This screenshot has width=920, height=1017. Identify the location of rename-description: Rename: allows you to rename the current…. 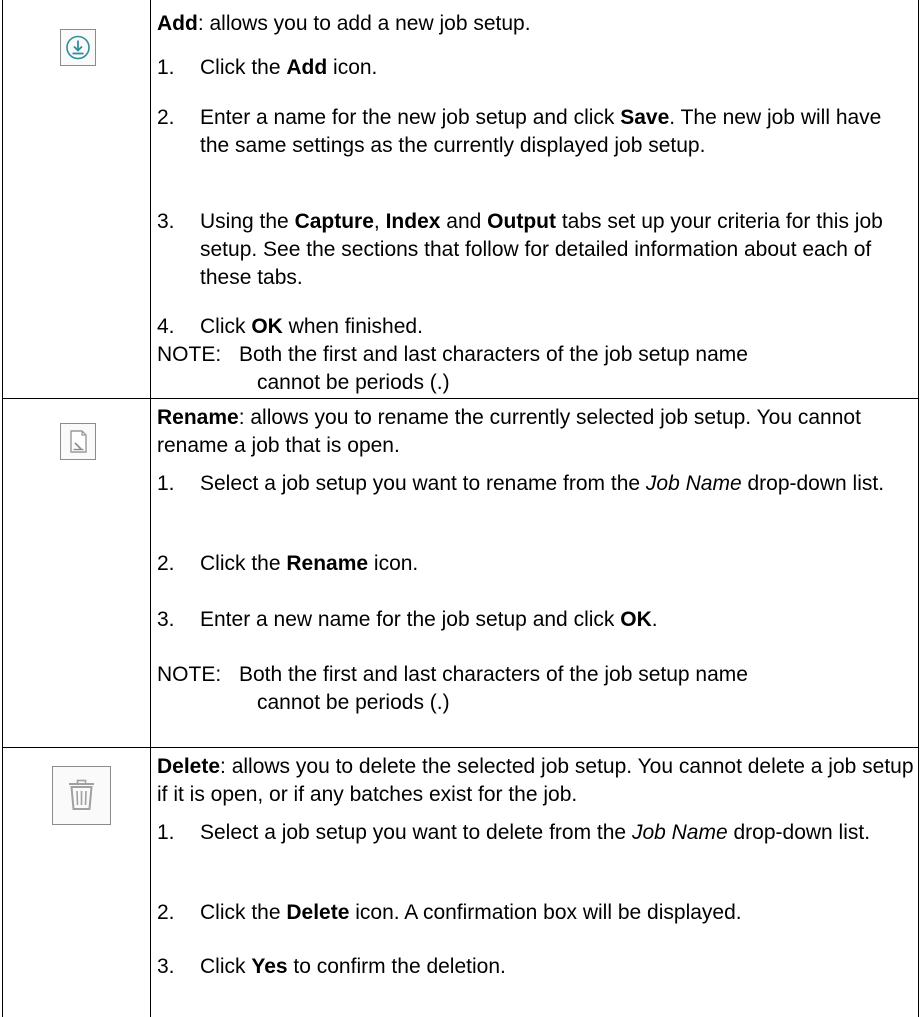
(509, 431).